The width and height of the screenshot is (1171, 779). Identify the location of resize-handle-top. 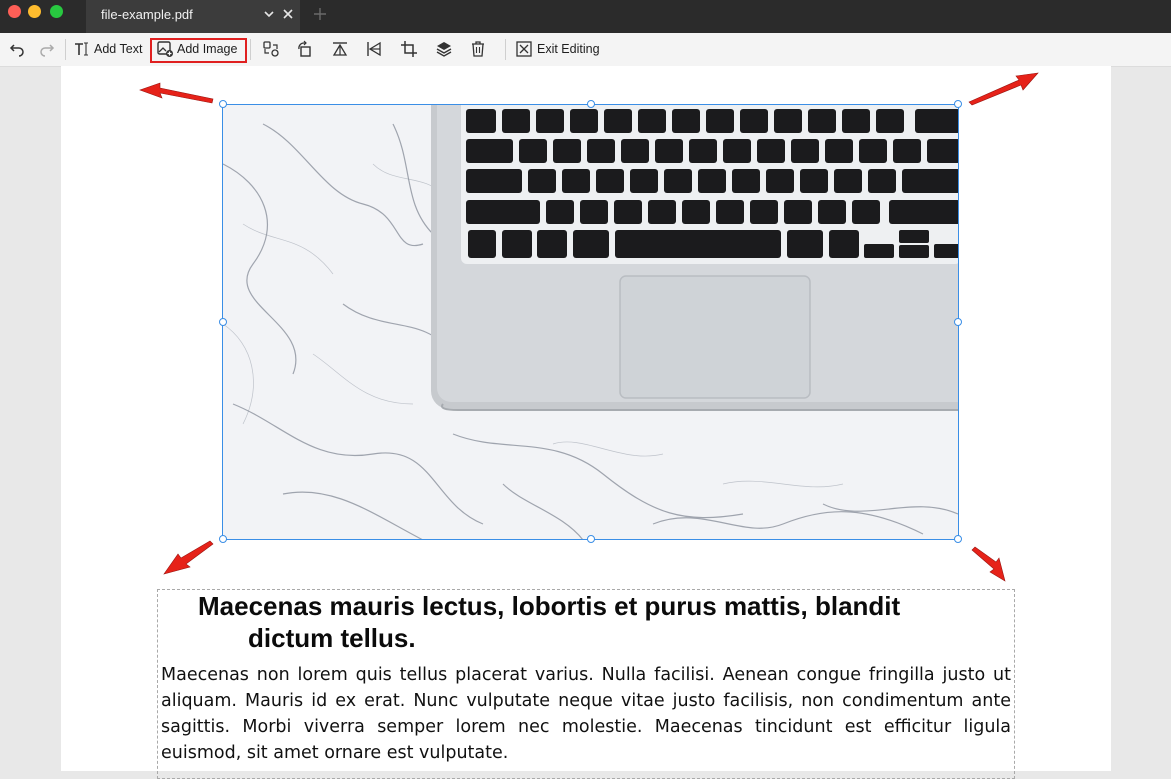
(591, 104).